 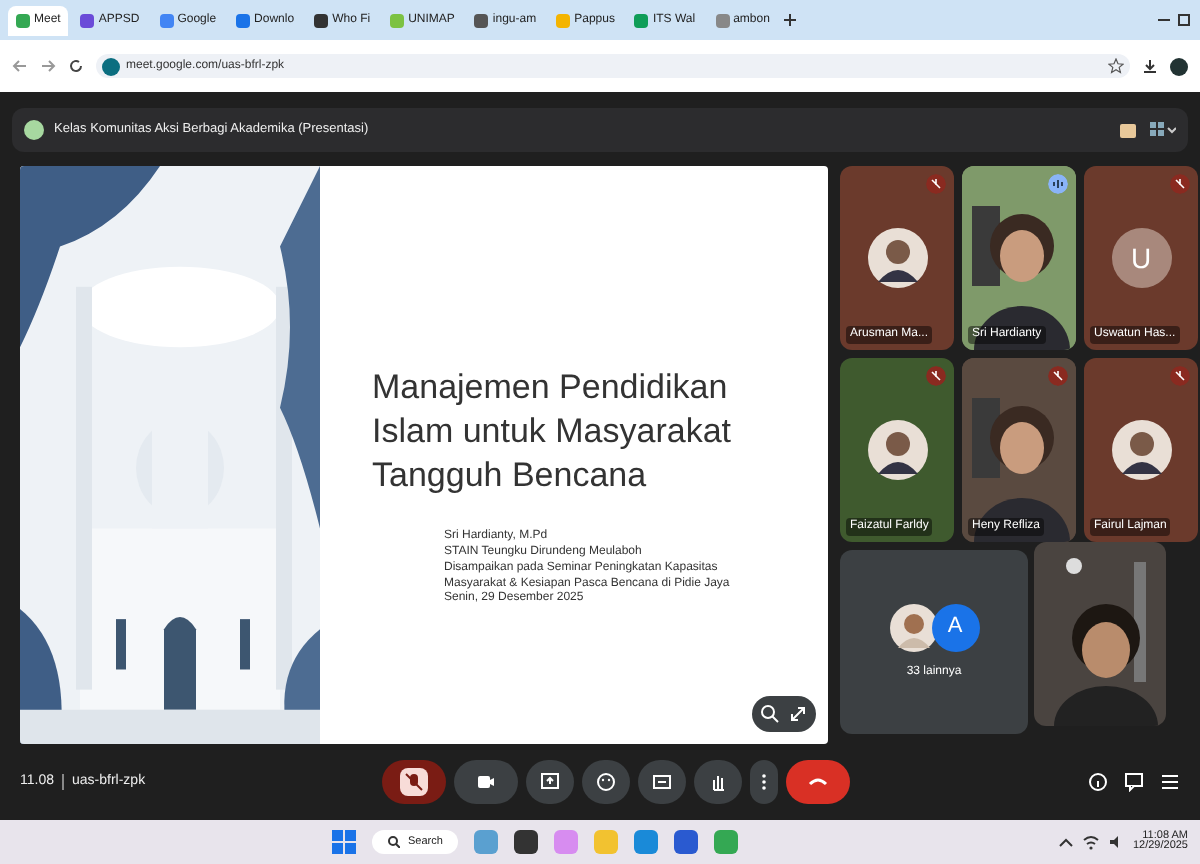 I want to click on emoji-icon, so click(x=606, y=782).